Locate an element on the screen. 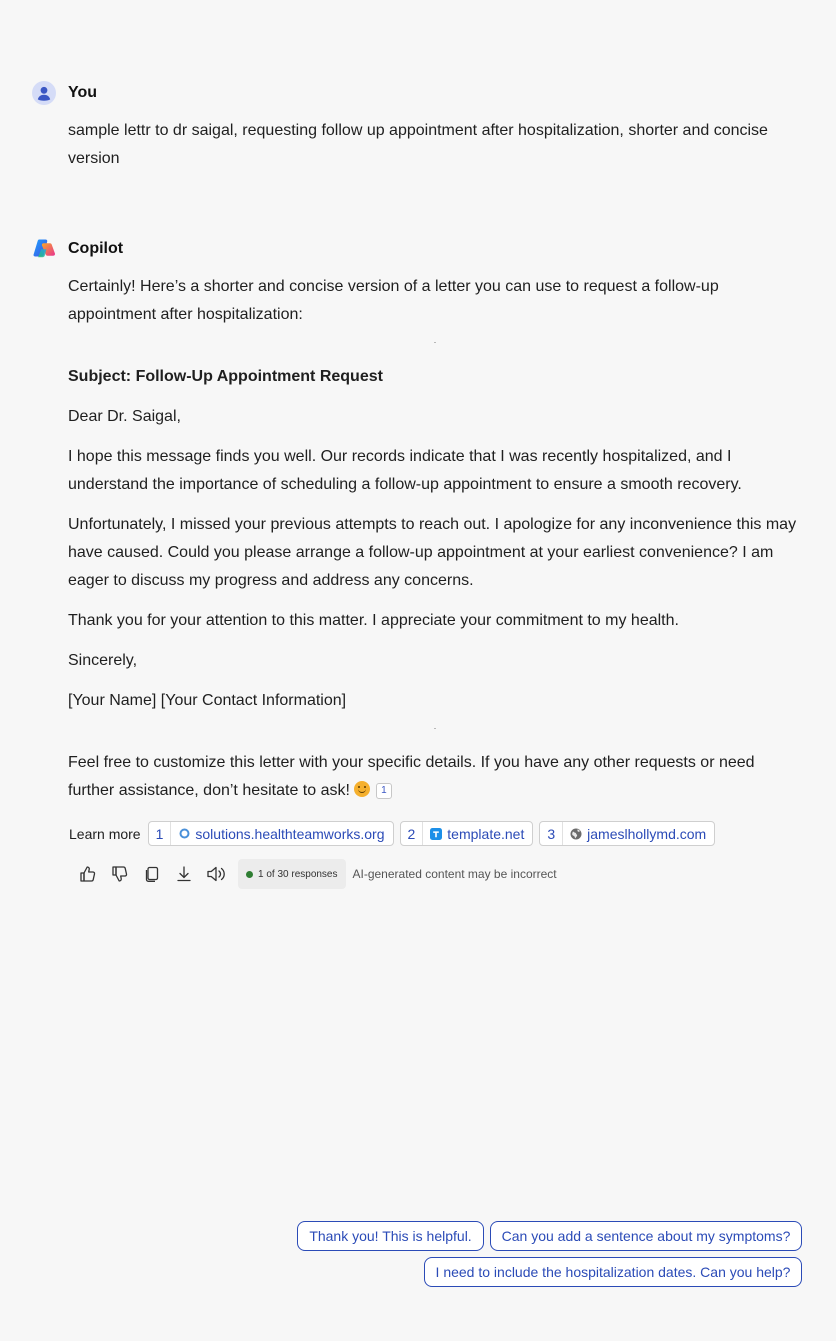 This screenshot has height=1341, width=836. source-domain: jameslhollymd.com is located at coordinates (647, 833).